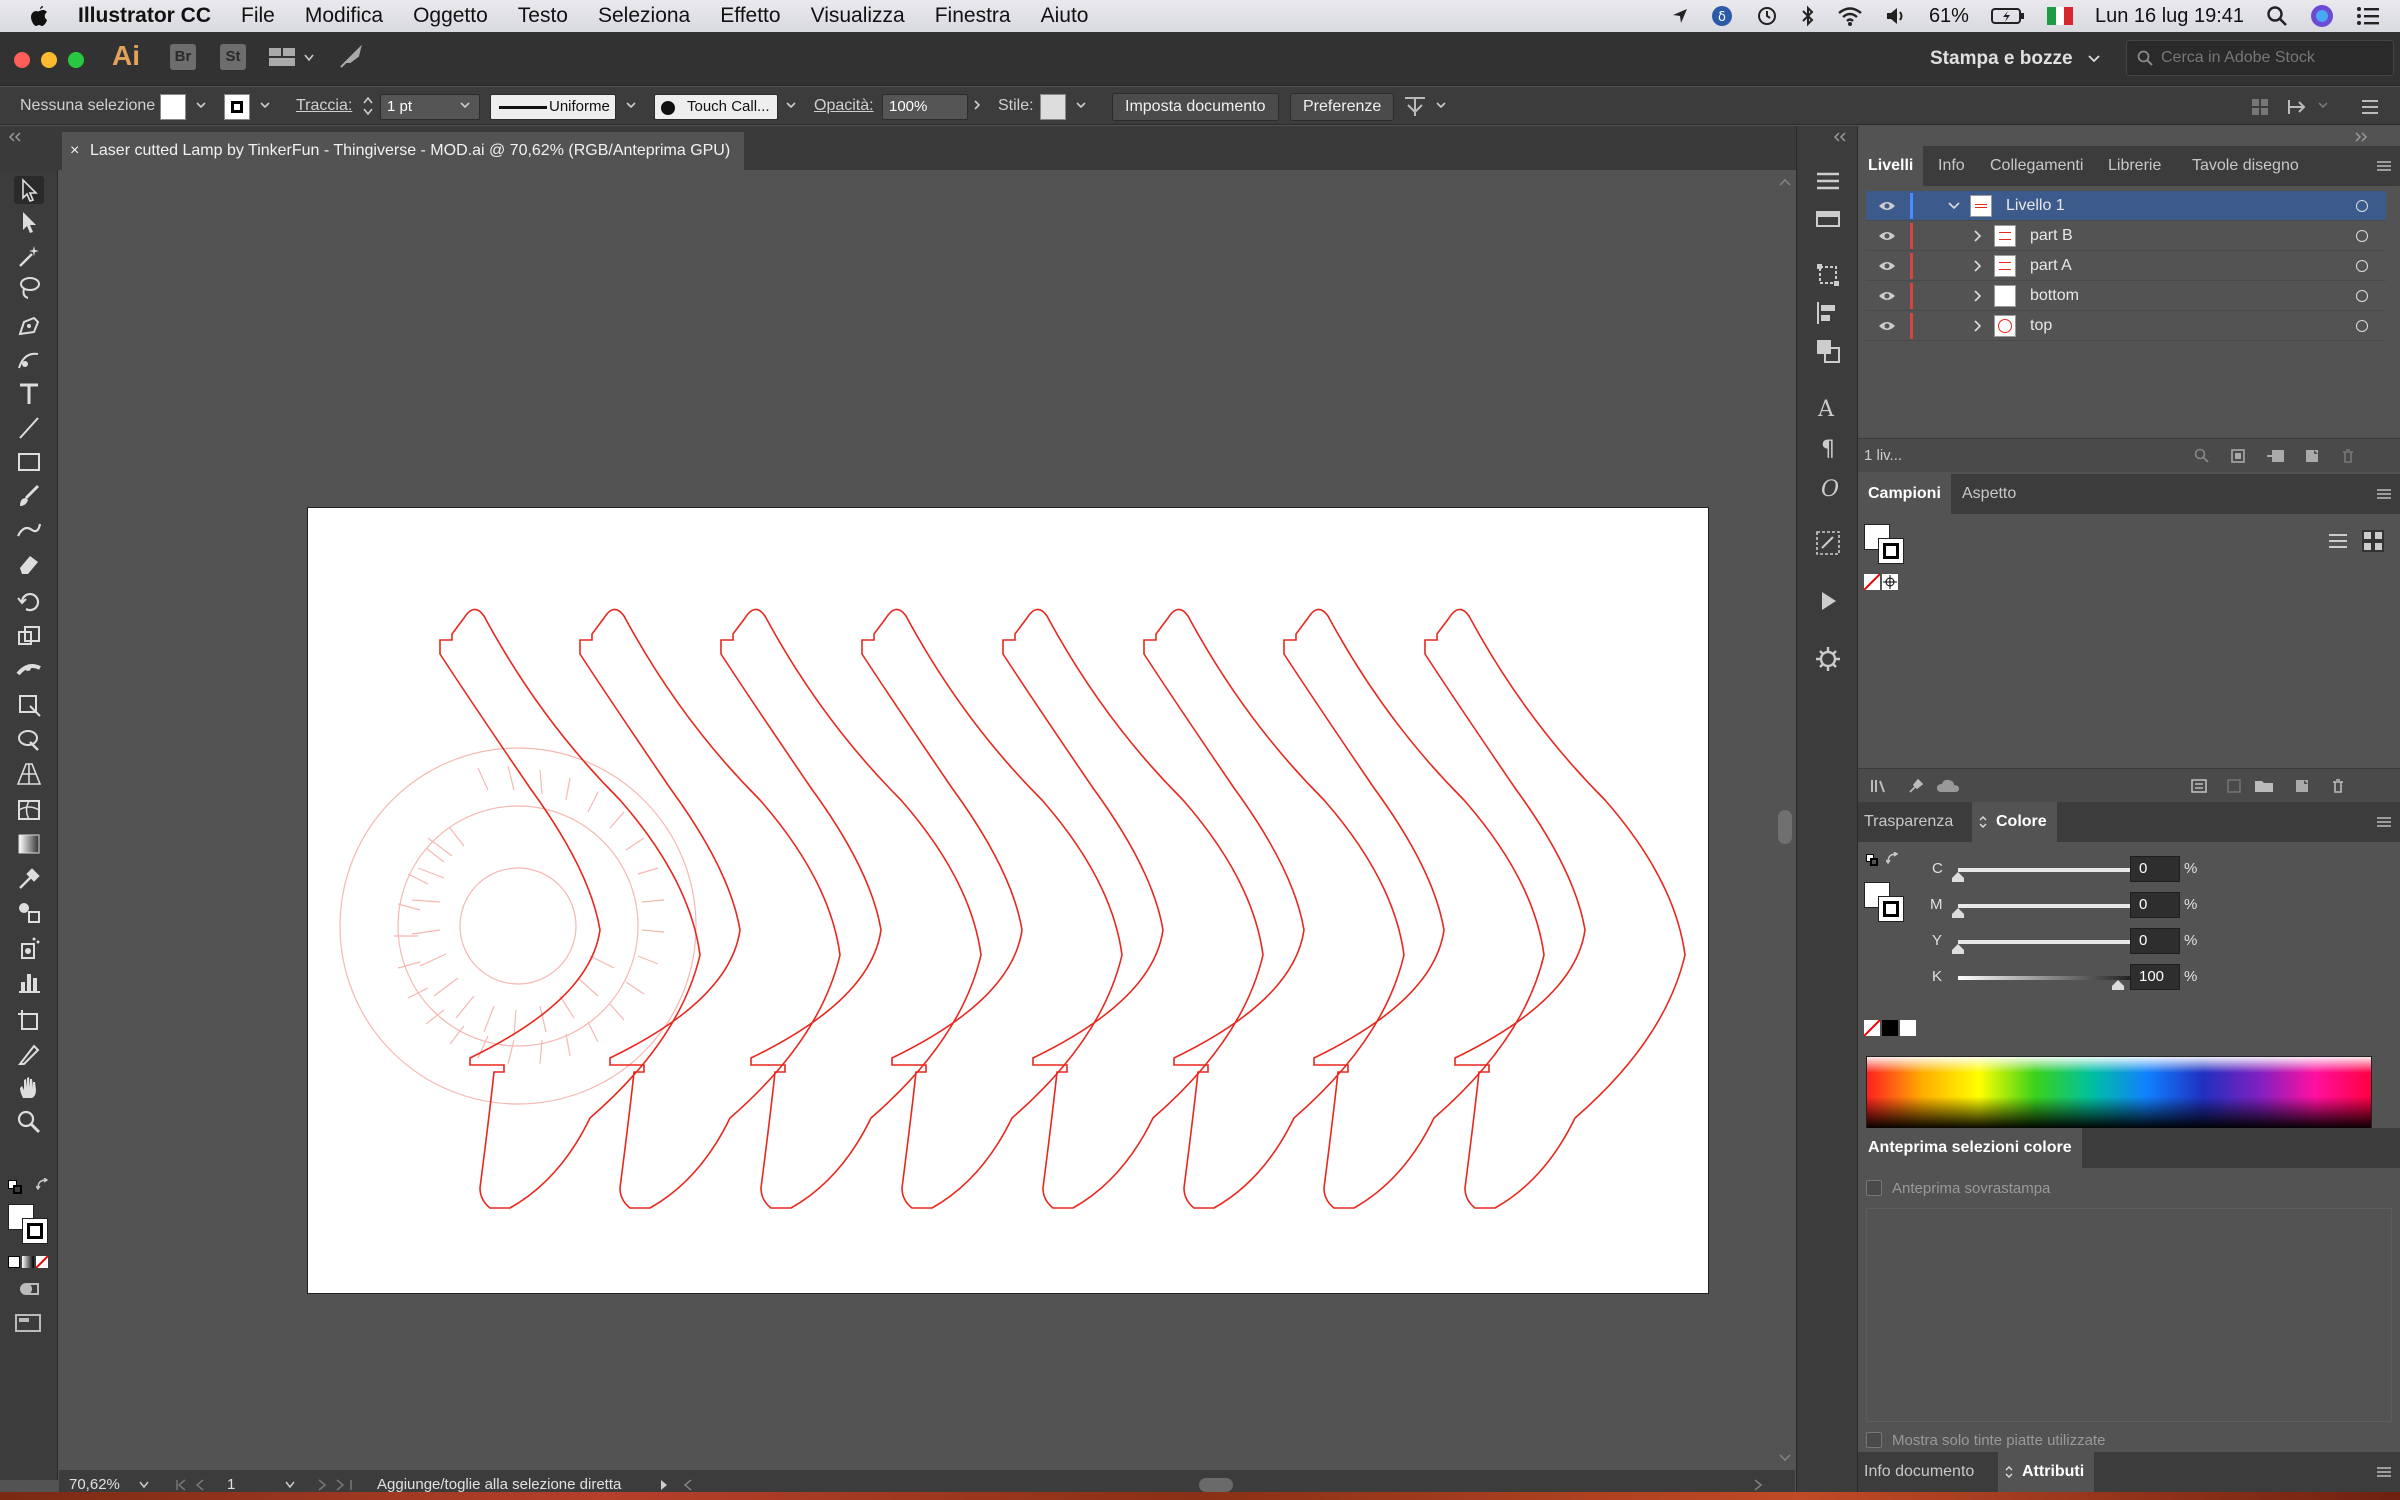  Describe the element at coordinates (2058, 942) in the screenshot. I see `yellow-slider-track` at that location.